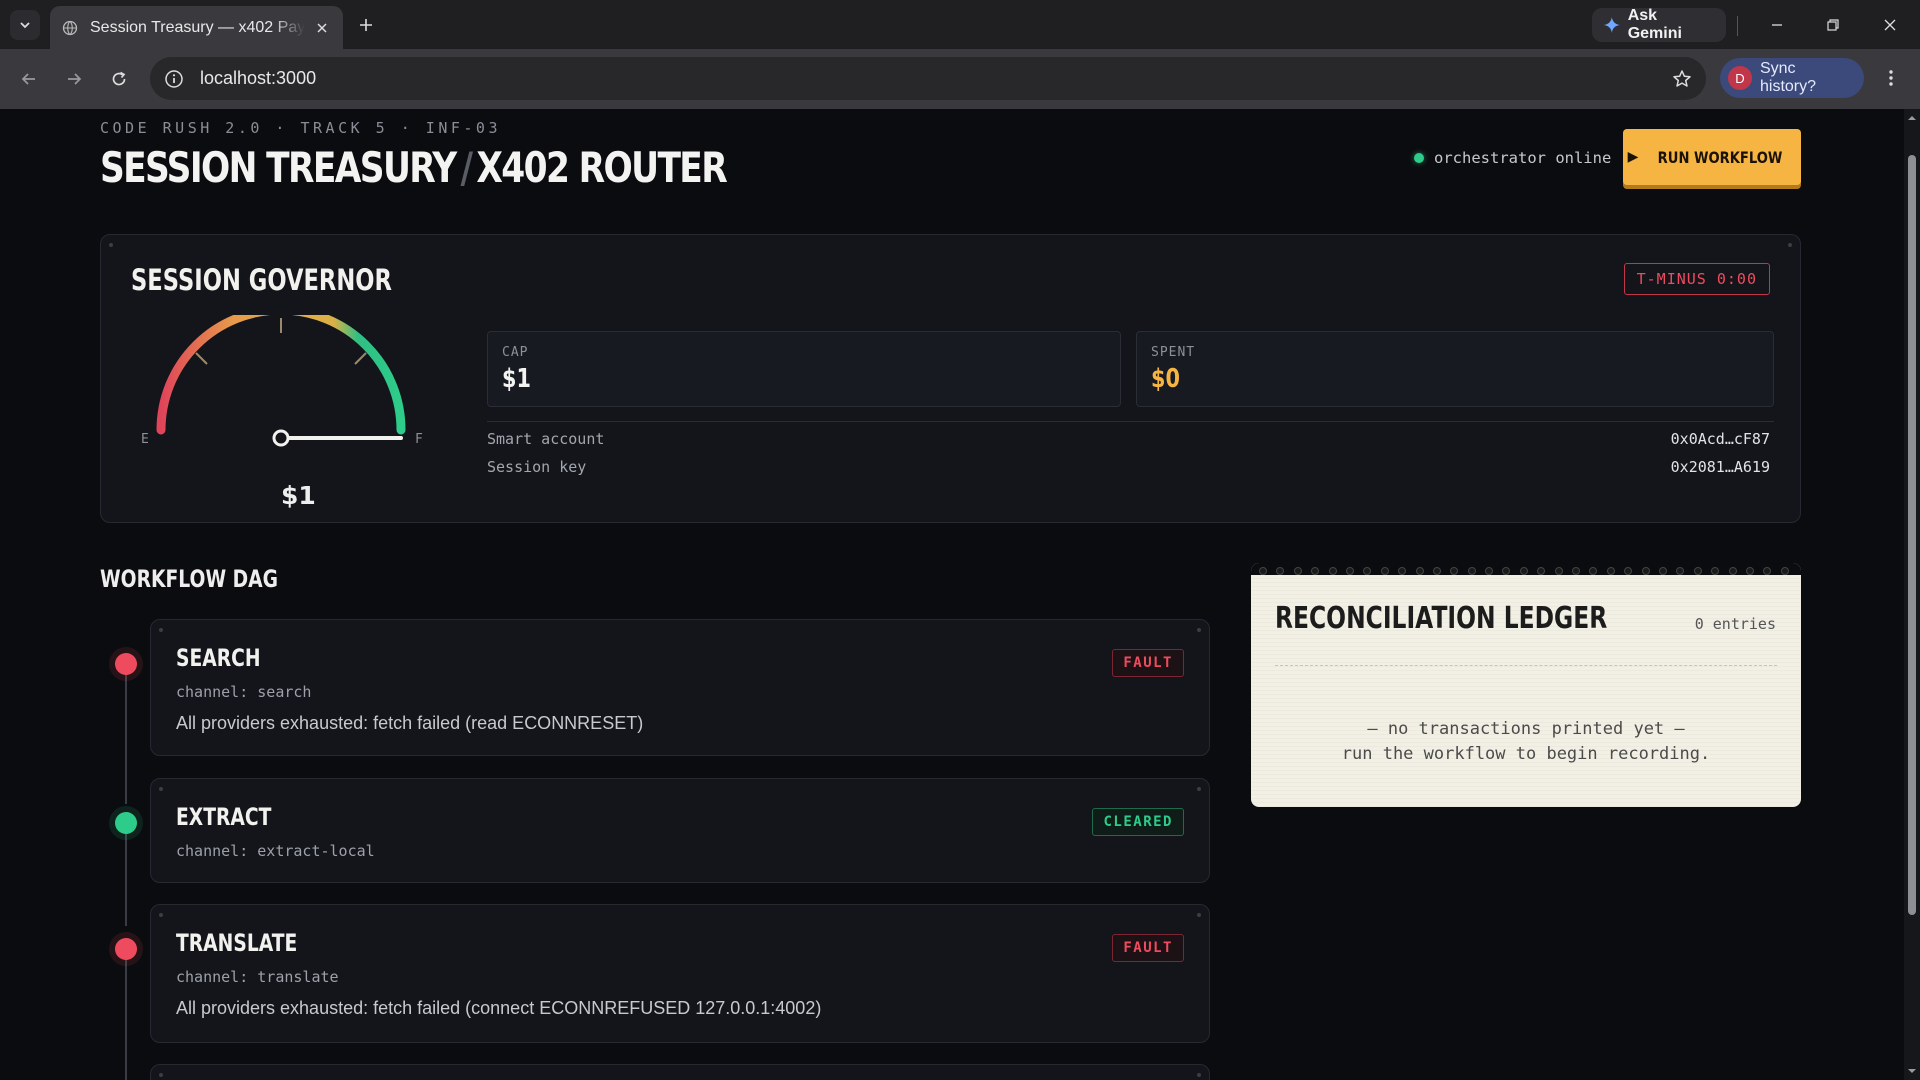 Image resolution: width=1920 pixels, height=1080 pixels. What do you see at coordinates (1833, 25) in the screenshot?
I see `restore-icon` at bounding box center [1833, 25].